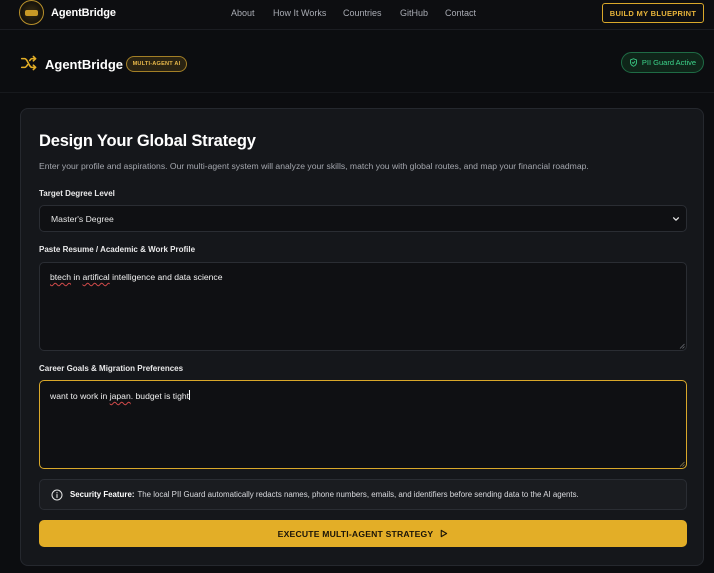 The height and width of the screenshot is (573, 714). Describe the element at coordinates (355, 533) in the screenshot. I see `execute-strategy-label: EXECUTE MULTI-AGENT STRATEGY` at that location.